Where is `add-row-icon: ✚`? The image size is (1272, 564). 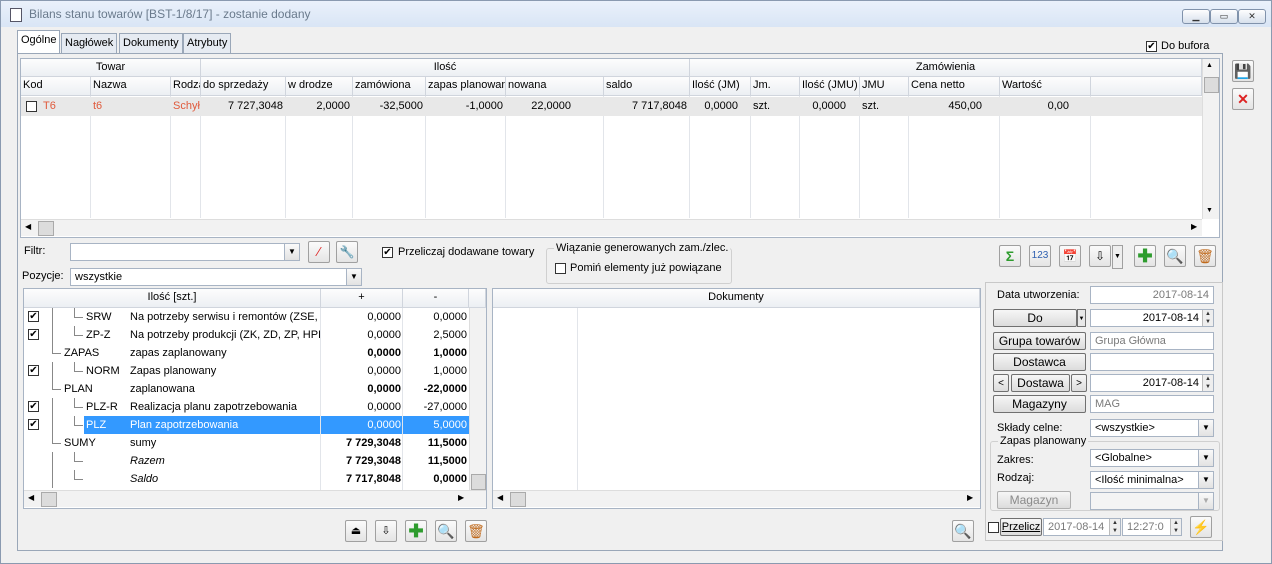 add-row-icon: ✚ is located at coordinates (416, 531).